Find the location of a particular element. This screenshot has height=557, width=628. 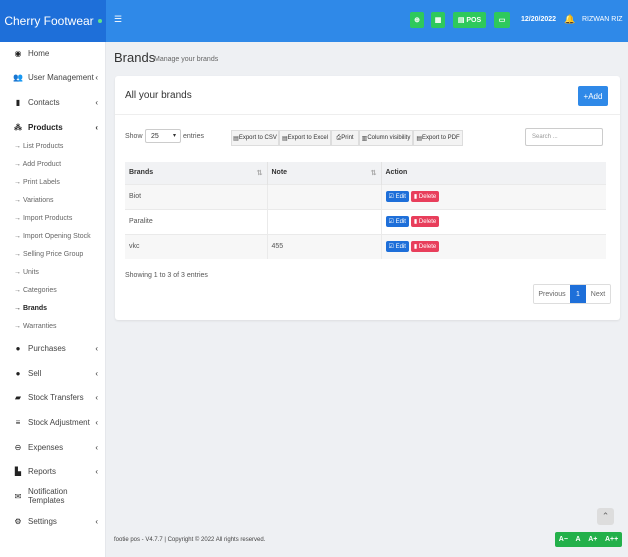

bell-icon: 🔔 is located at coordinates (569, 19).